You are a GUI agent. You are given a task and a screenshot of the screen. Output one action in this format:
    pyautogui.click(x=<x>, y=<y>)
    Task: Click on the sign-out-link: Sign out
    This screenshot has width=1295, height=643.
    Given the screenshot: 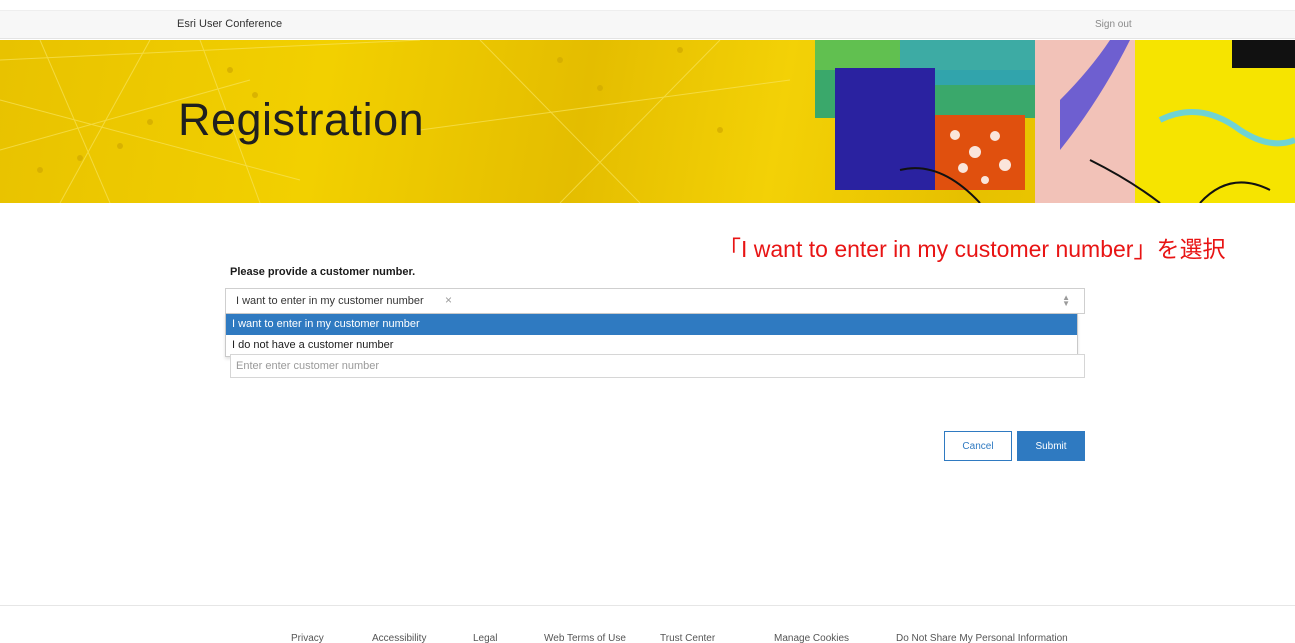 What is the action you would take?
    pyautogui.click(x=1113, y=24)
    